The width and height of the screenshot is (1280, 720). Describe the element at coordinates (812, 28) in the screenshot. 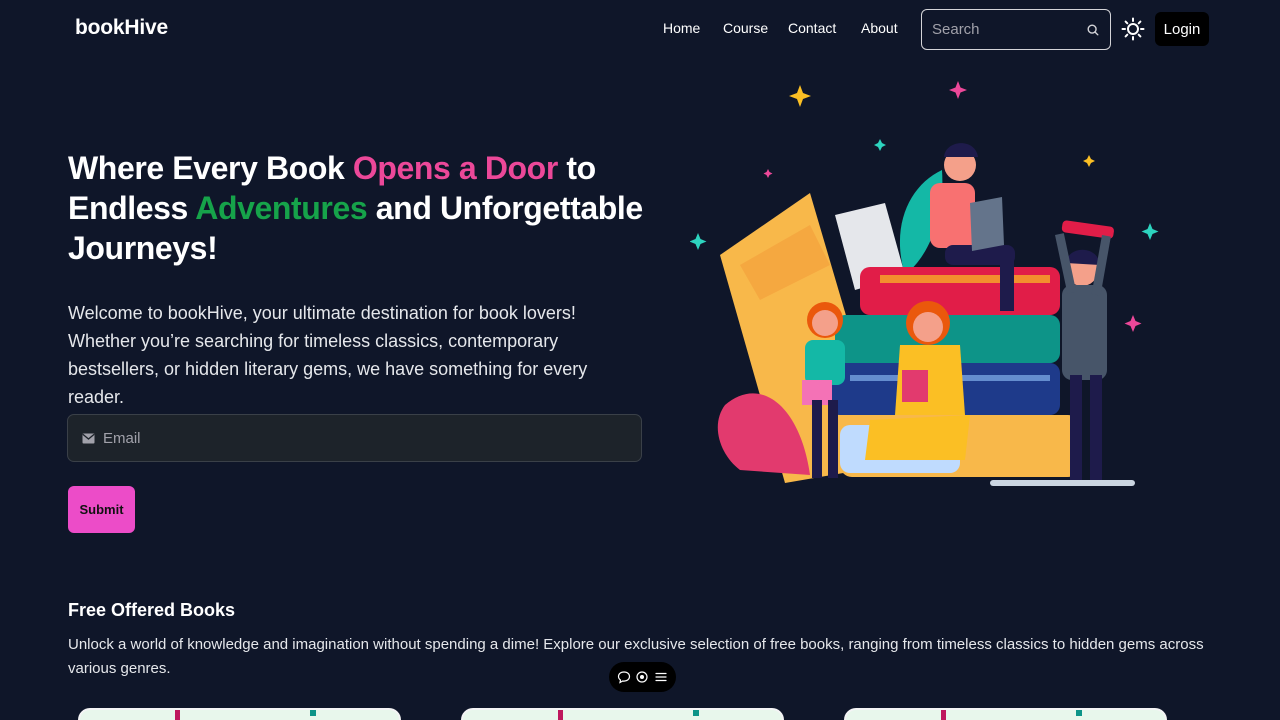

I see `nav-link-contact: Contact` at that location.